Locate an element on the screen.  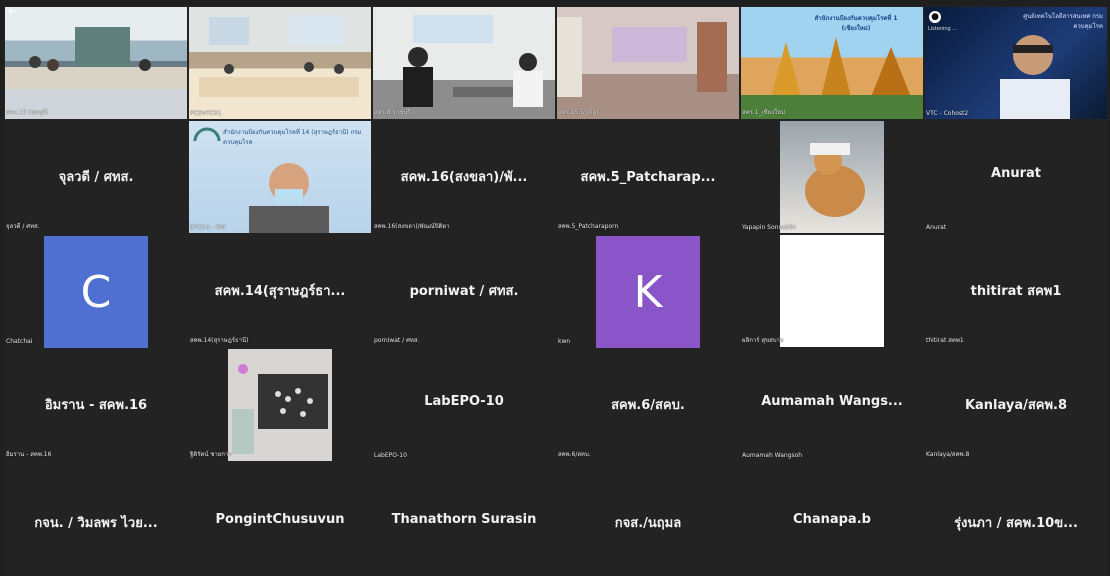
participant-tile: Yapapin Sonsutthi is located at coordinates (832, 177).